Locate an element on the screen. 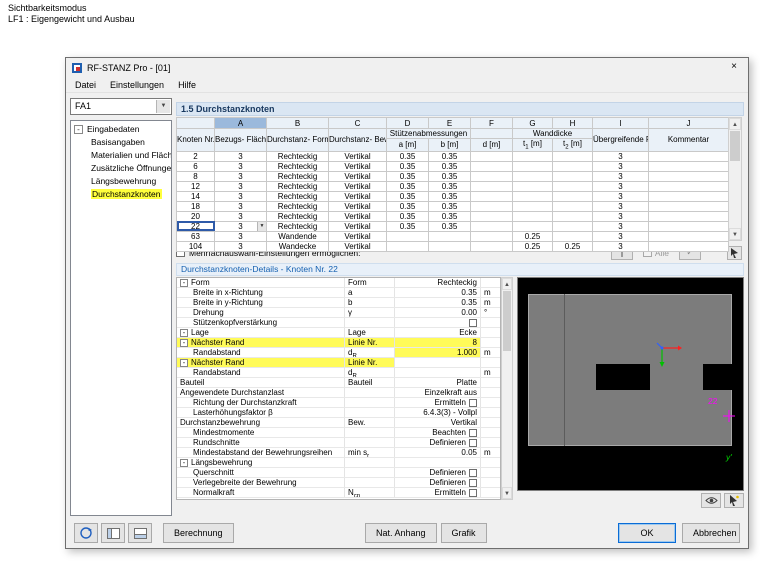  details-scrollbar: ▲ ▼ is located at coordinates (507, 388).